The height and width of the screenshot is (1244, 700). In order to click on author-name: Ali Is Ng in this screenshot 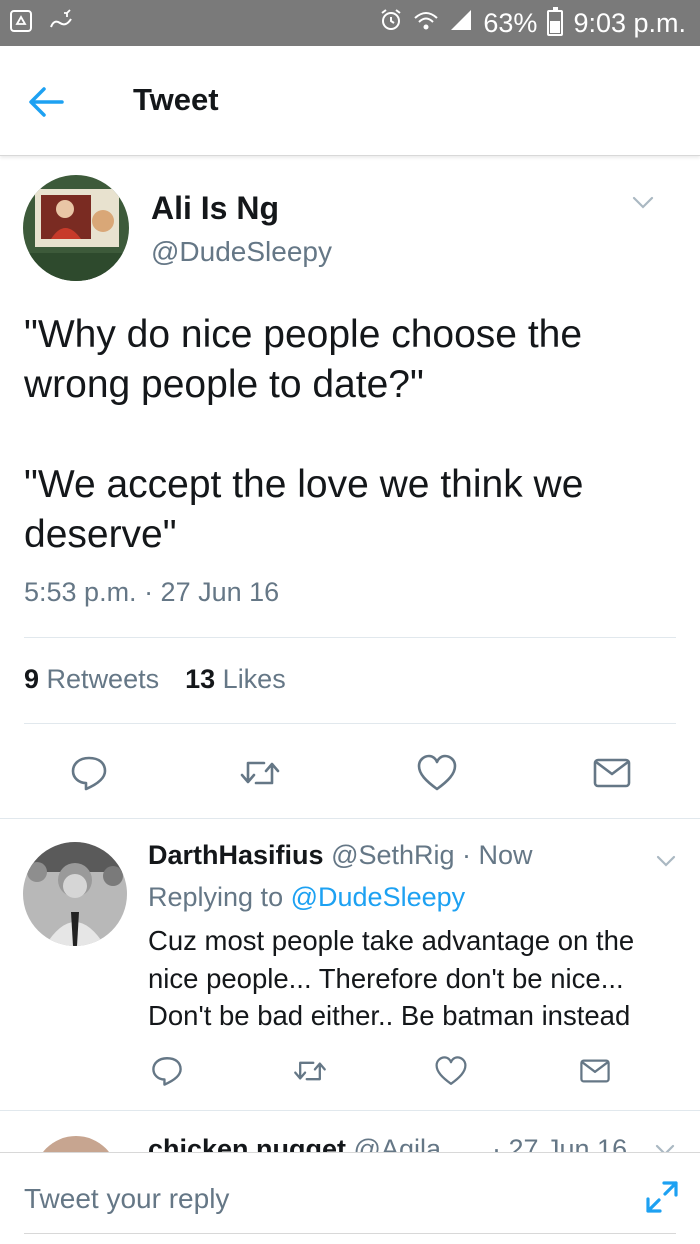, I will do `click(215, 208)`.